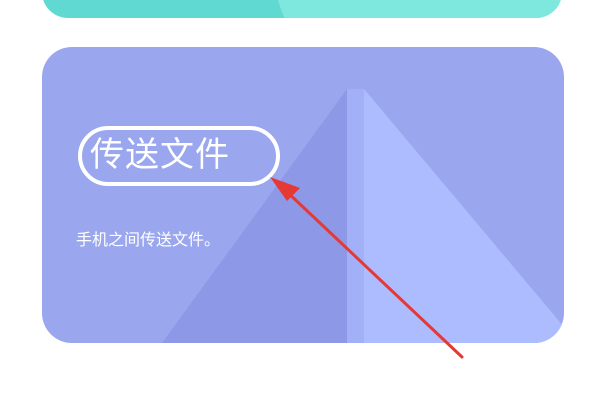  What do you see at coordinates (148, 239) in the screenshot?
I see `card-description: 手机之间传送文件。` at bounding box center [148, 239].